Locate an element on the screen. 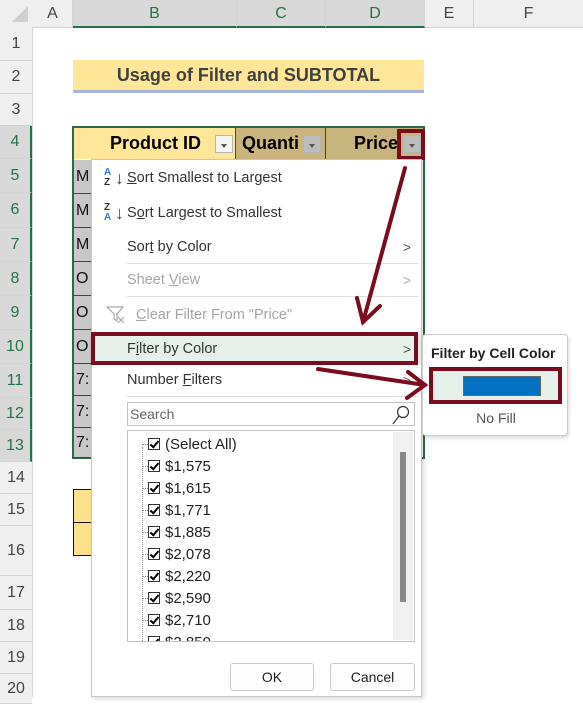 This screenshot has width=583, height=704. annotation-arrow-right is located at coordinates (372, 383).